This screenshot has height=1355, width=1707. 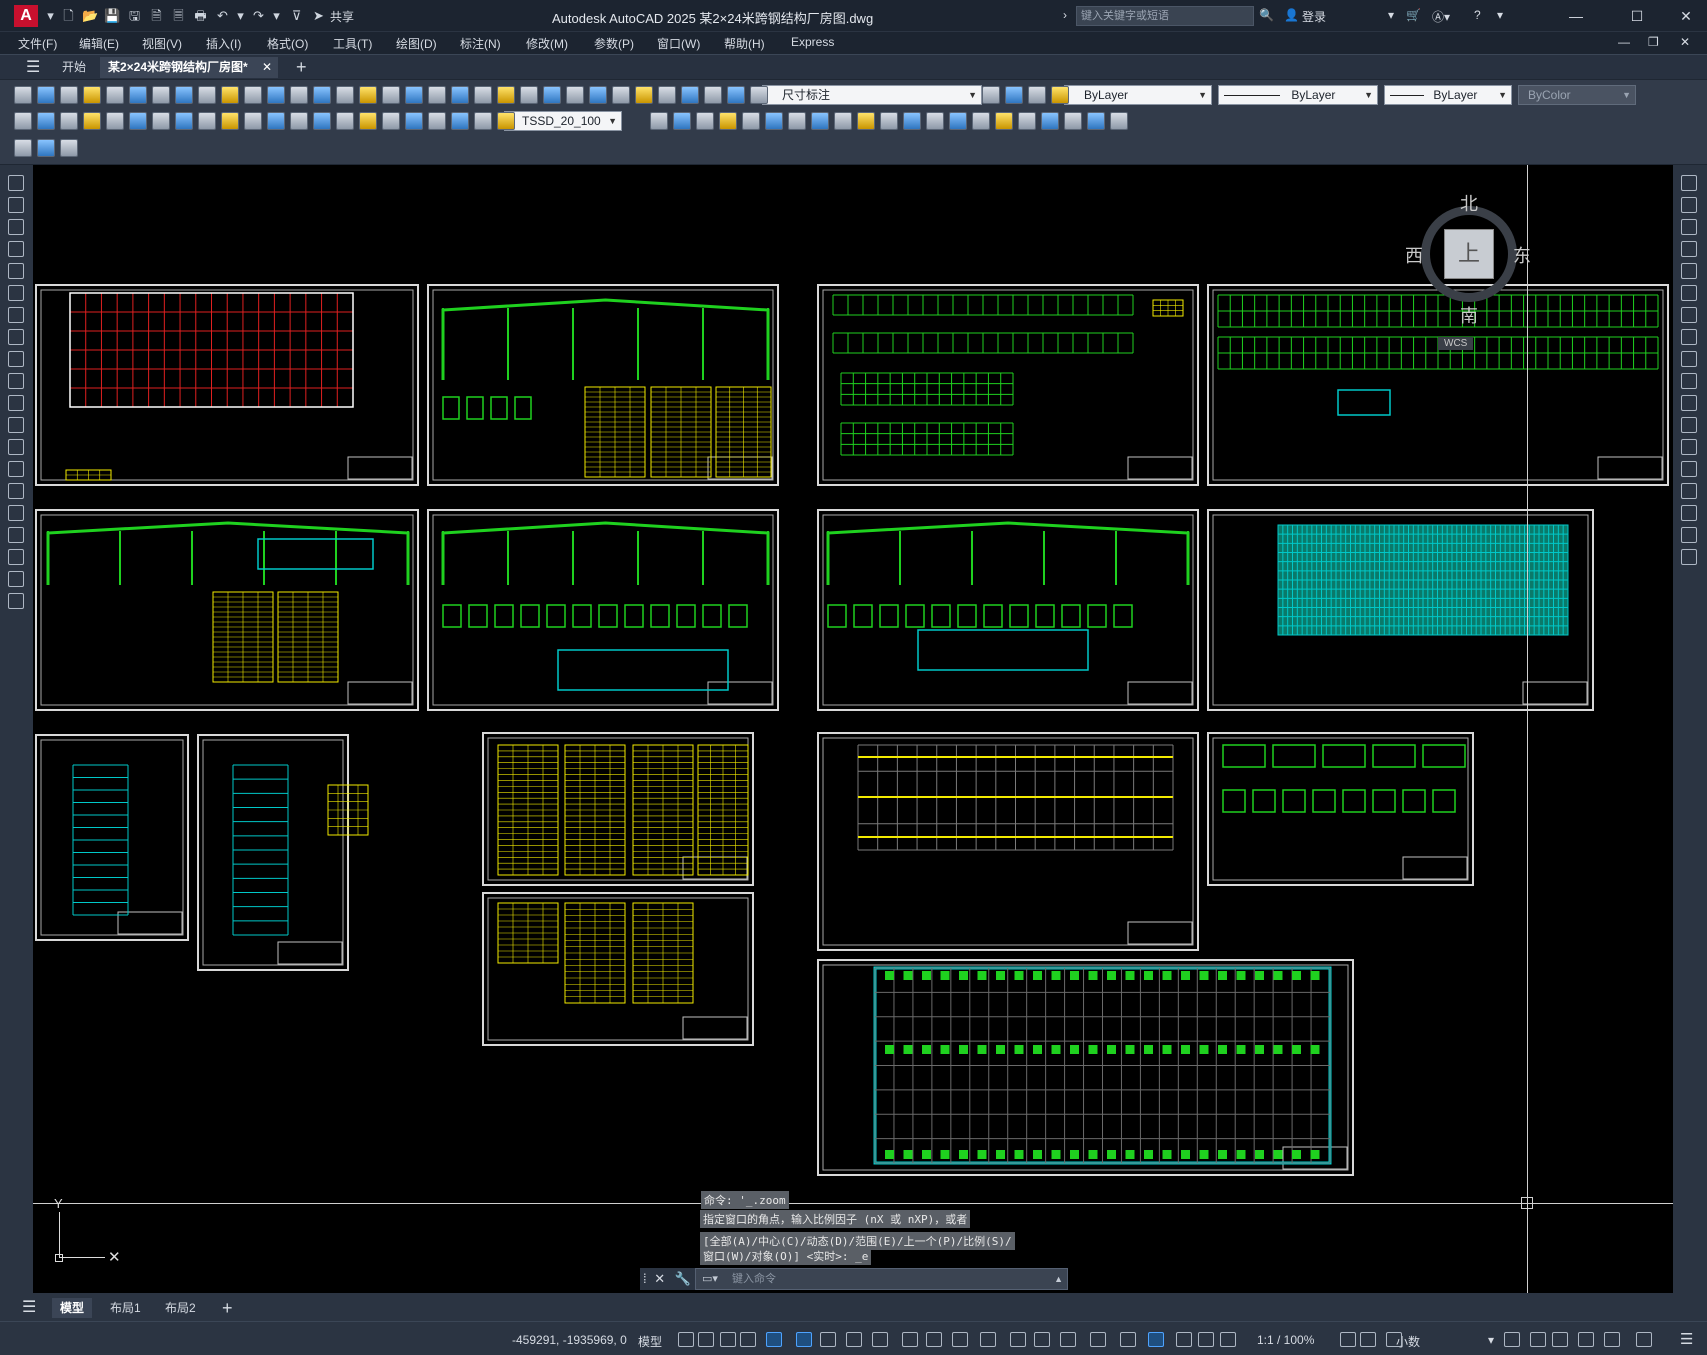 What do you see at coordinates (33, 67) in the screenshot?
I see `hamburger-menu-icon: ☰` at bounding box center [33, 67].